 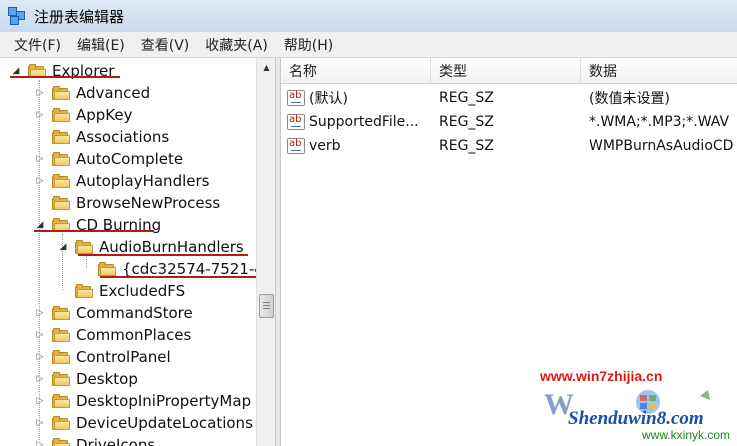 What do you see at coordinates (636, 418) in the screenshot?
I see `watermark-brand: Shenduwin8.com` at bounding box center [636, 418].